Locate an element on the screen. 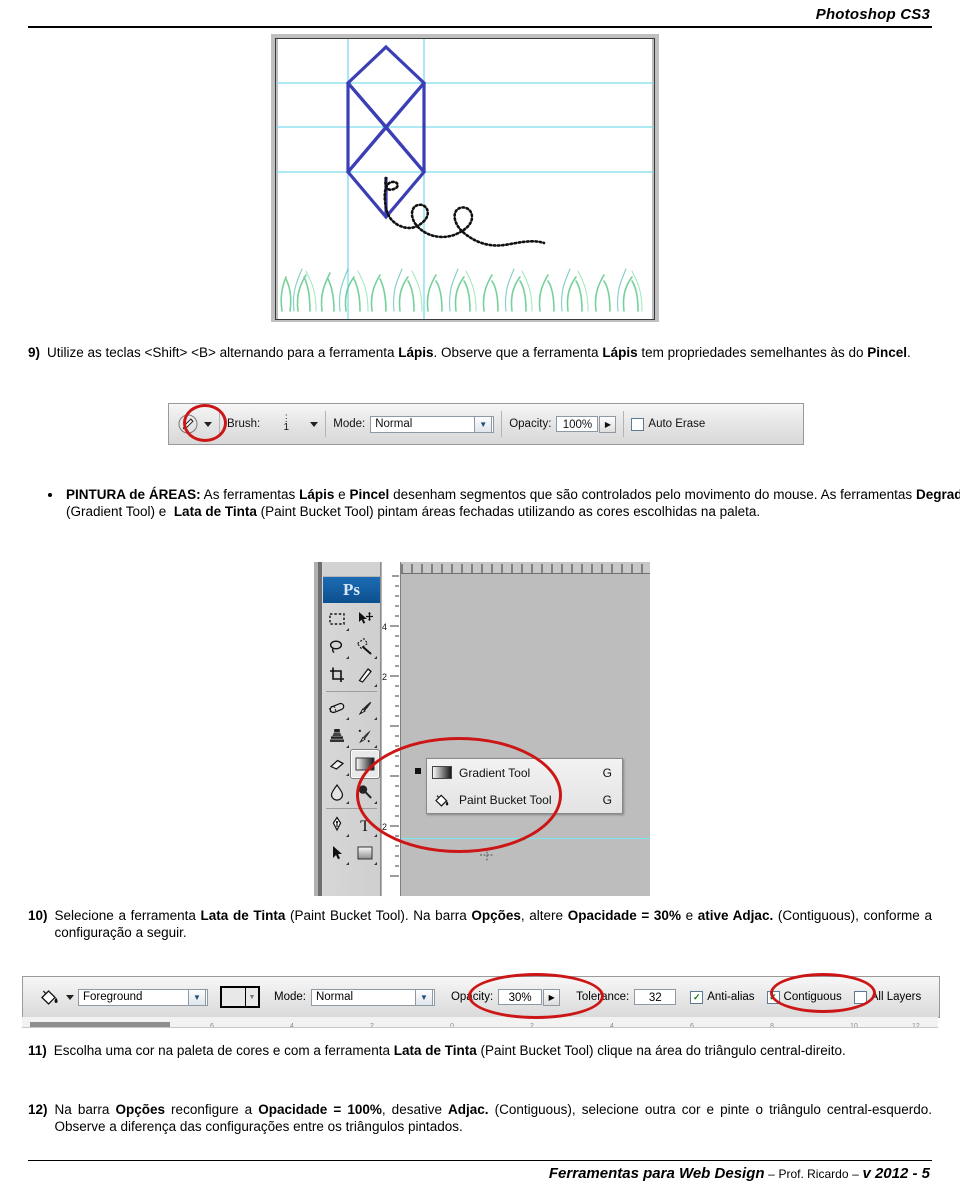 The width and height of the screenshot is (960, 1200). marquee-icon is located at coordinates (337, 619).